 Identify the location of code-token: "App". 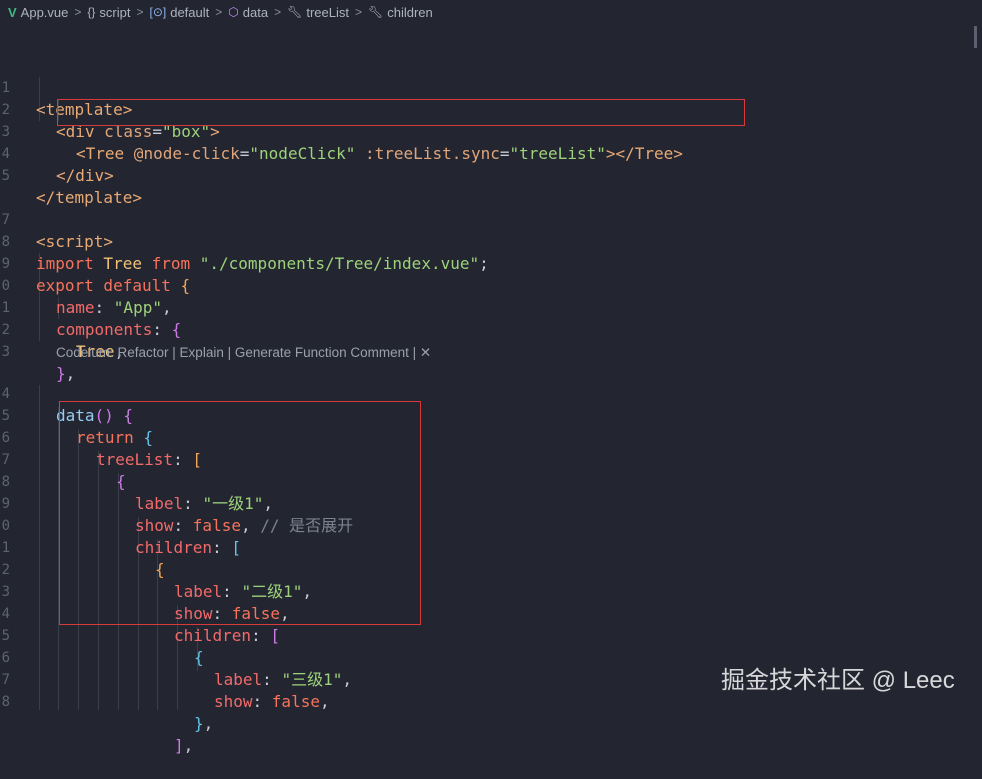
(137, 307).